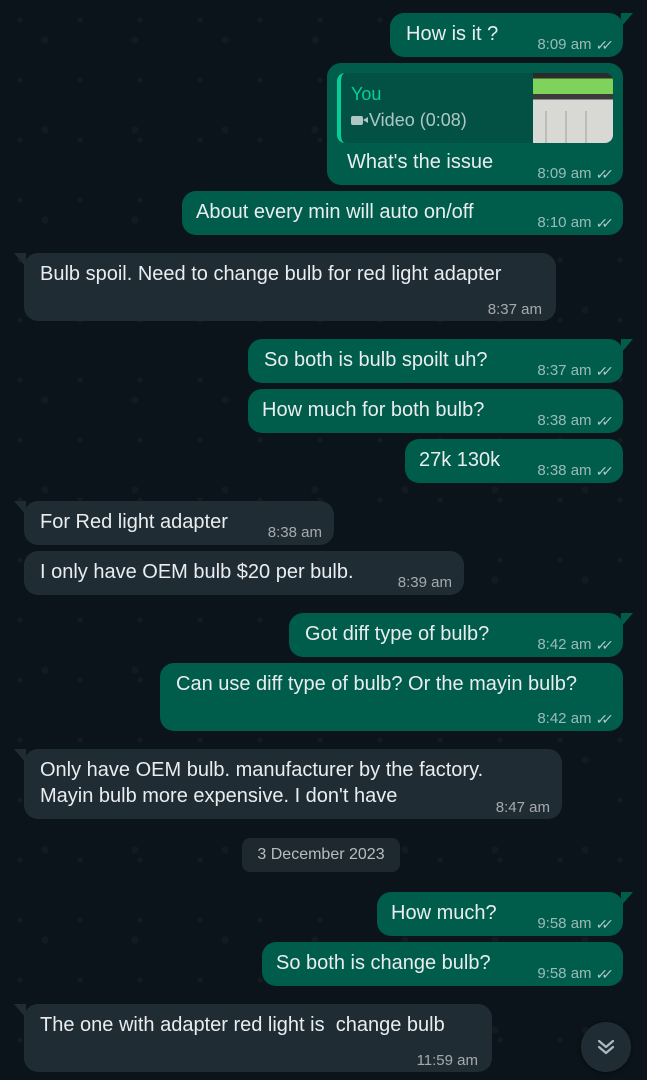  What do you see at coordinates (475, 108) in the screenshot?
I see `quoted-video: You Video (0:08)` at bounding box center [475, 108].